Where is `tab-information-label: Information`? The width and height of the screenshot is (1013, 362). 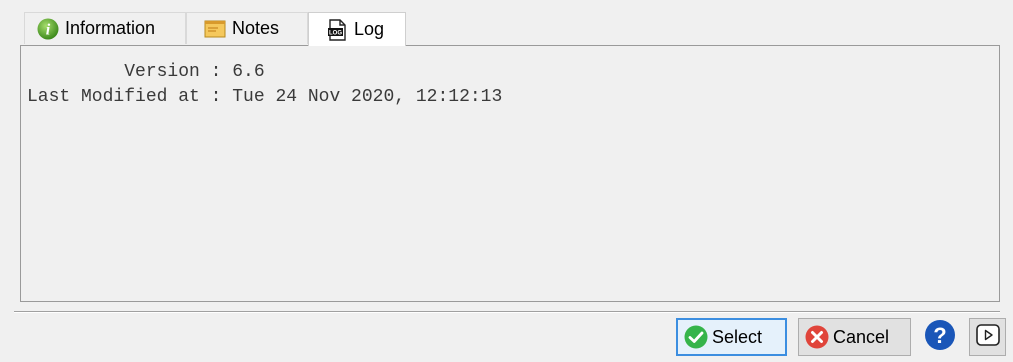
tab-information-label: Information is located at coordinates (110, 28).